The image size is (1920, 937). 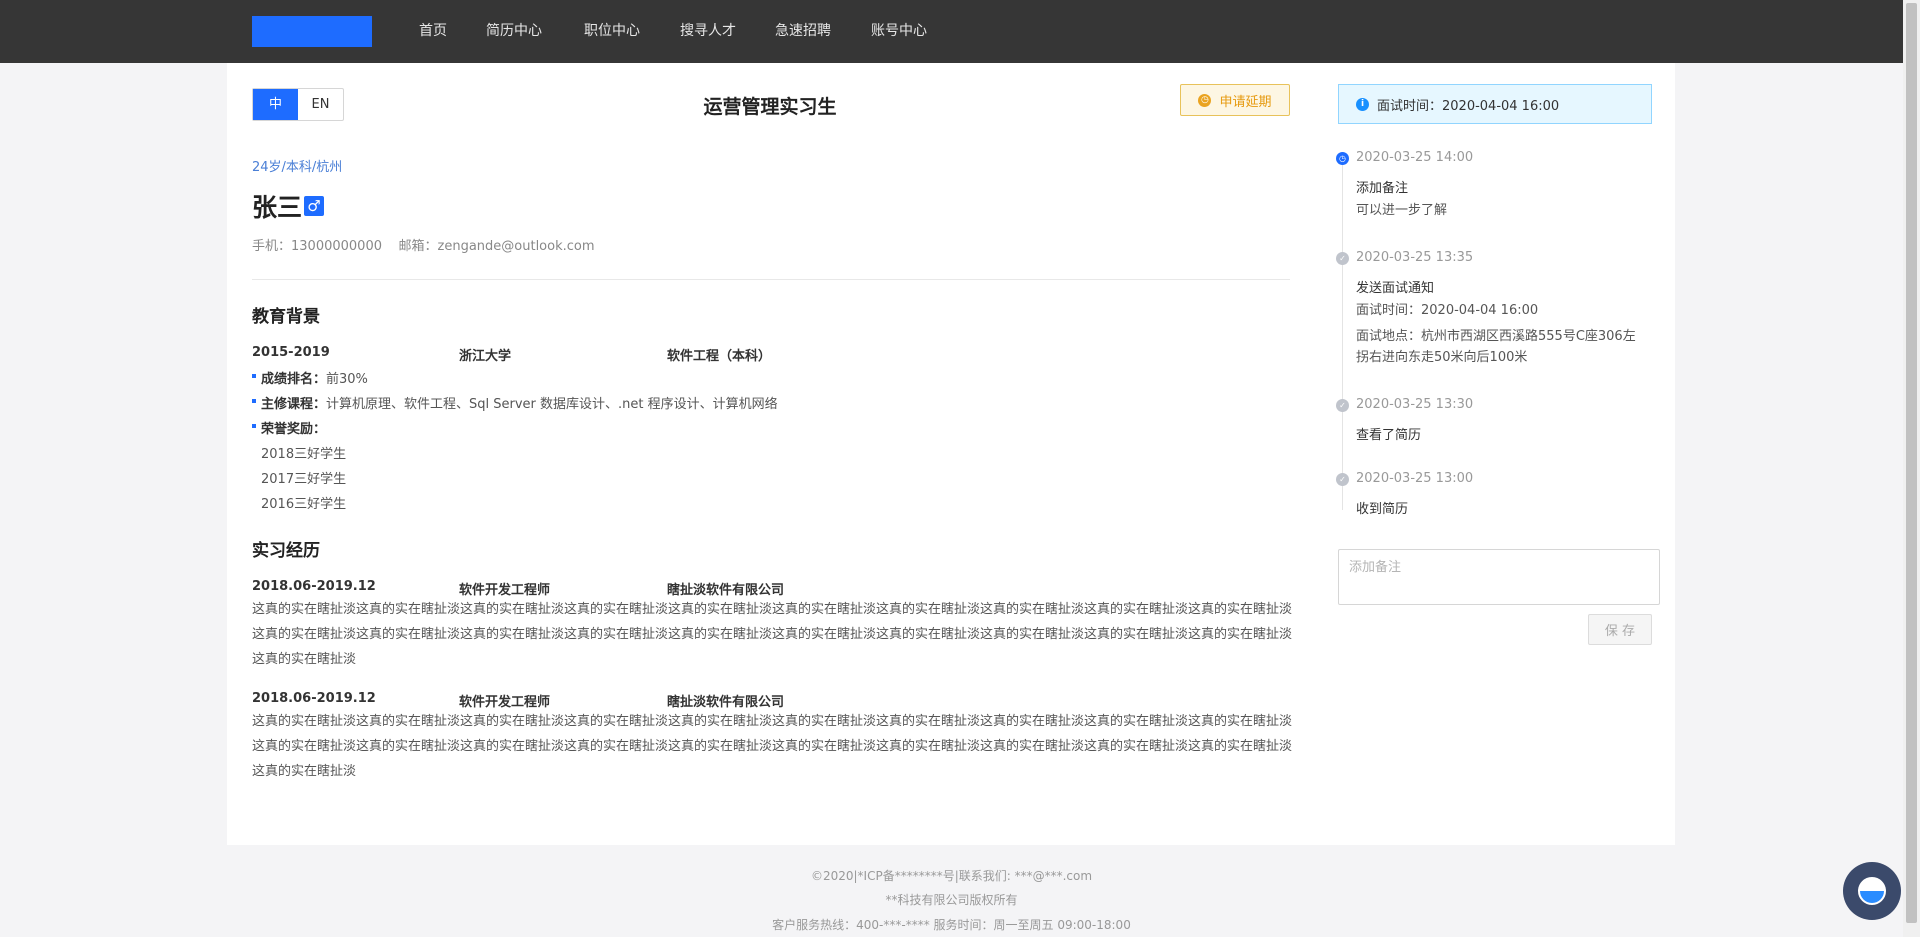 I want to click on rank-value: 前30%, so click(x=347, y=379).